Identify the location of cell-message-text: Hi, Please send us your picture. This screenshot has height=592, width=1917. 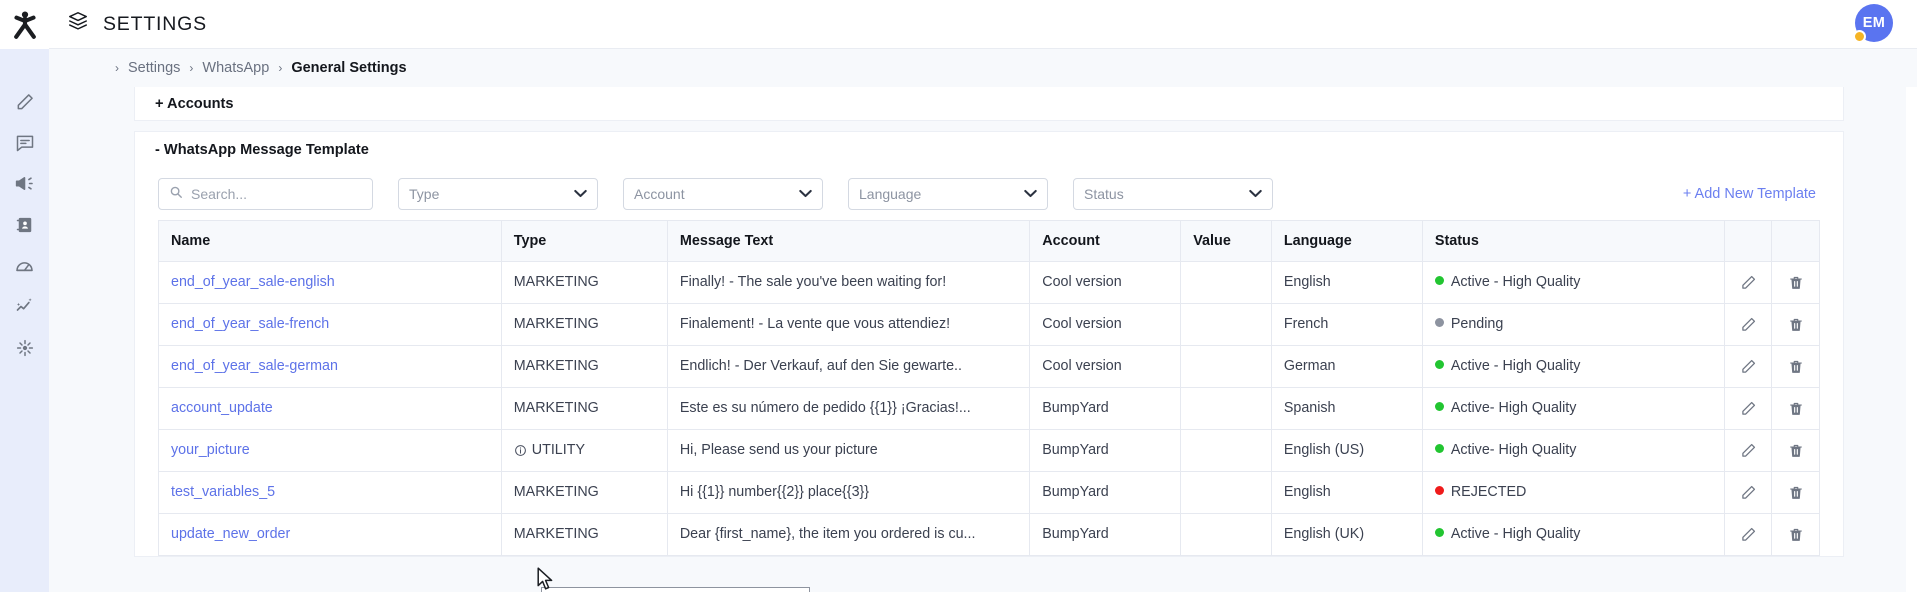
(849, 450).